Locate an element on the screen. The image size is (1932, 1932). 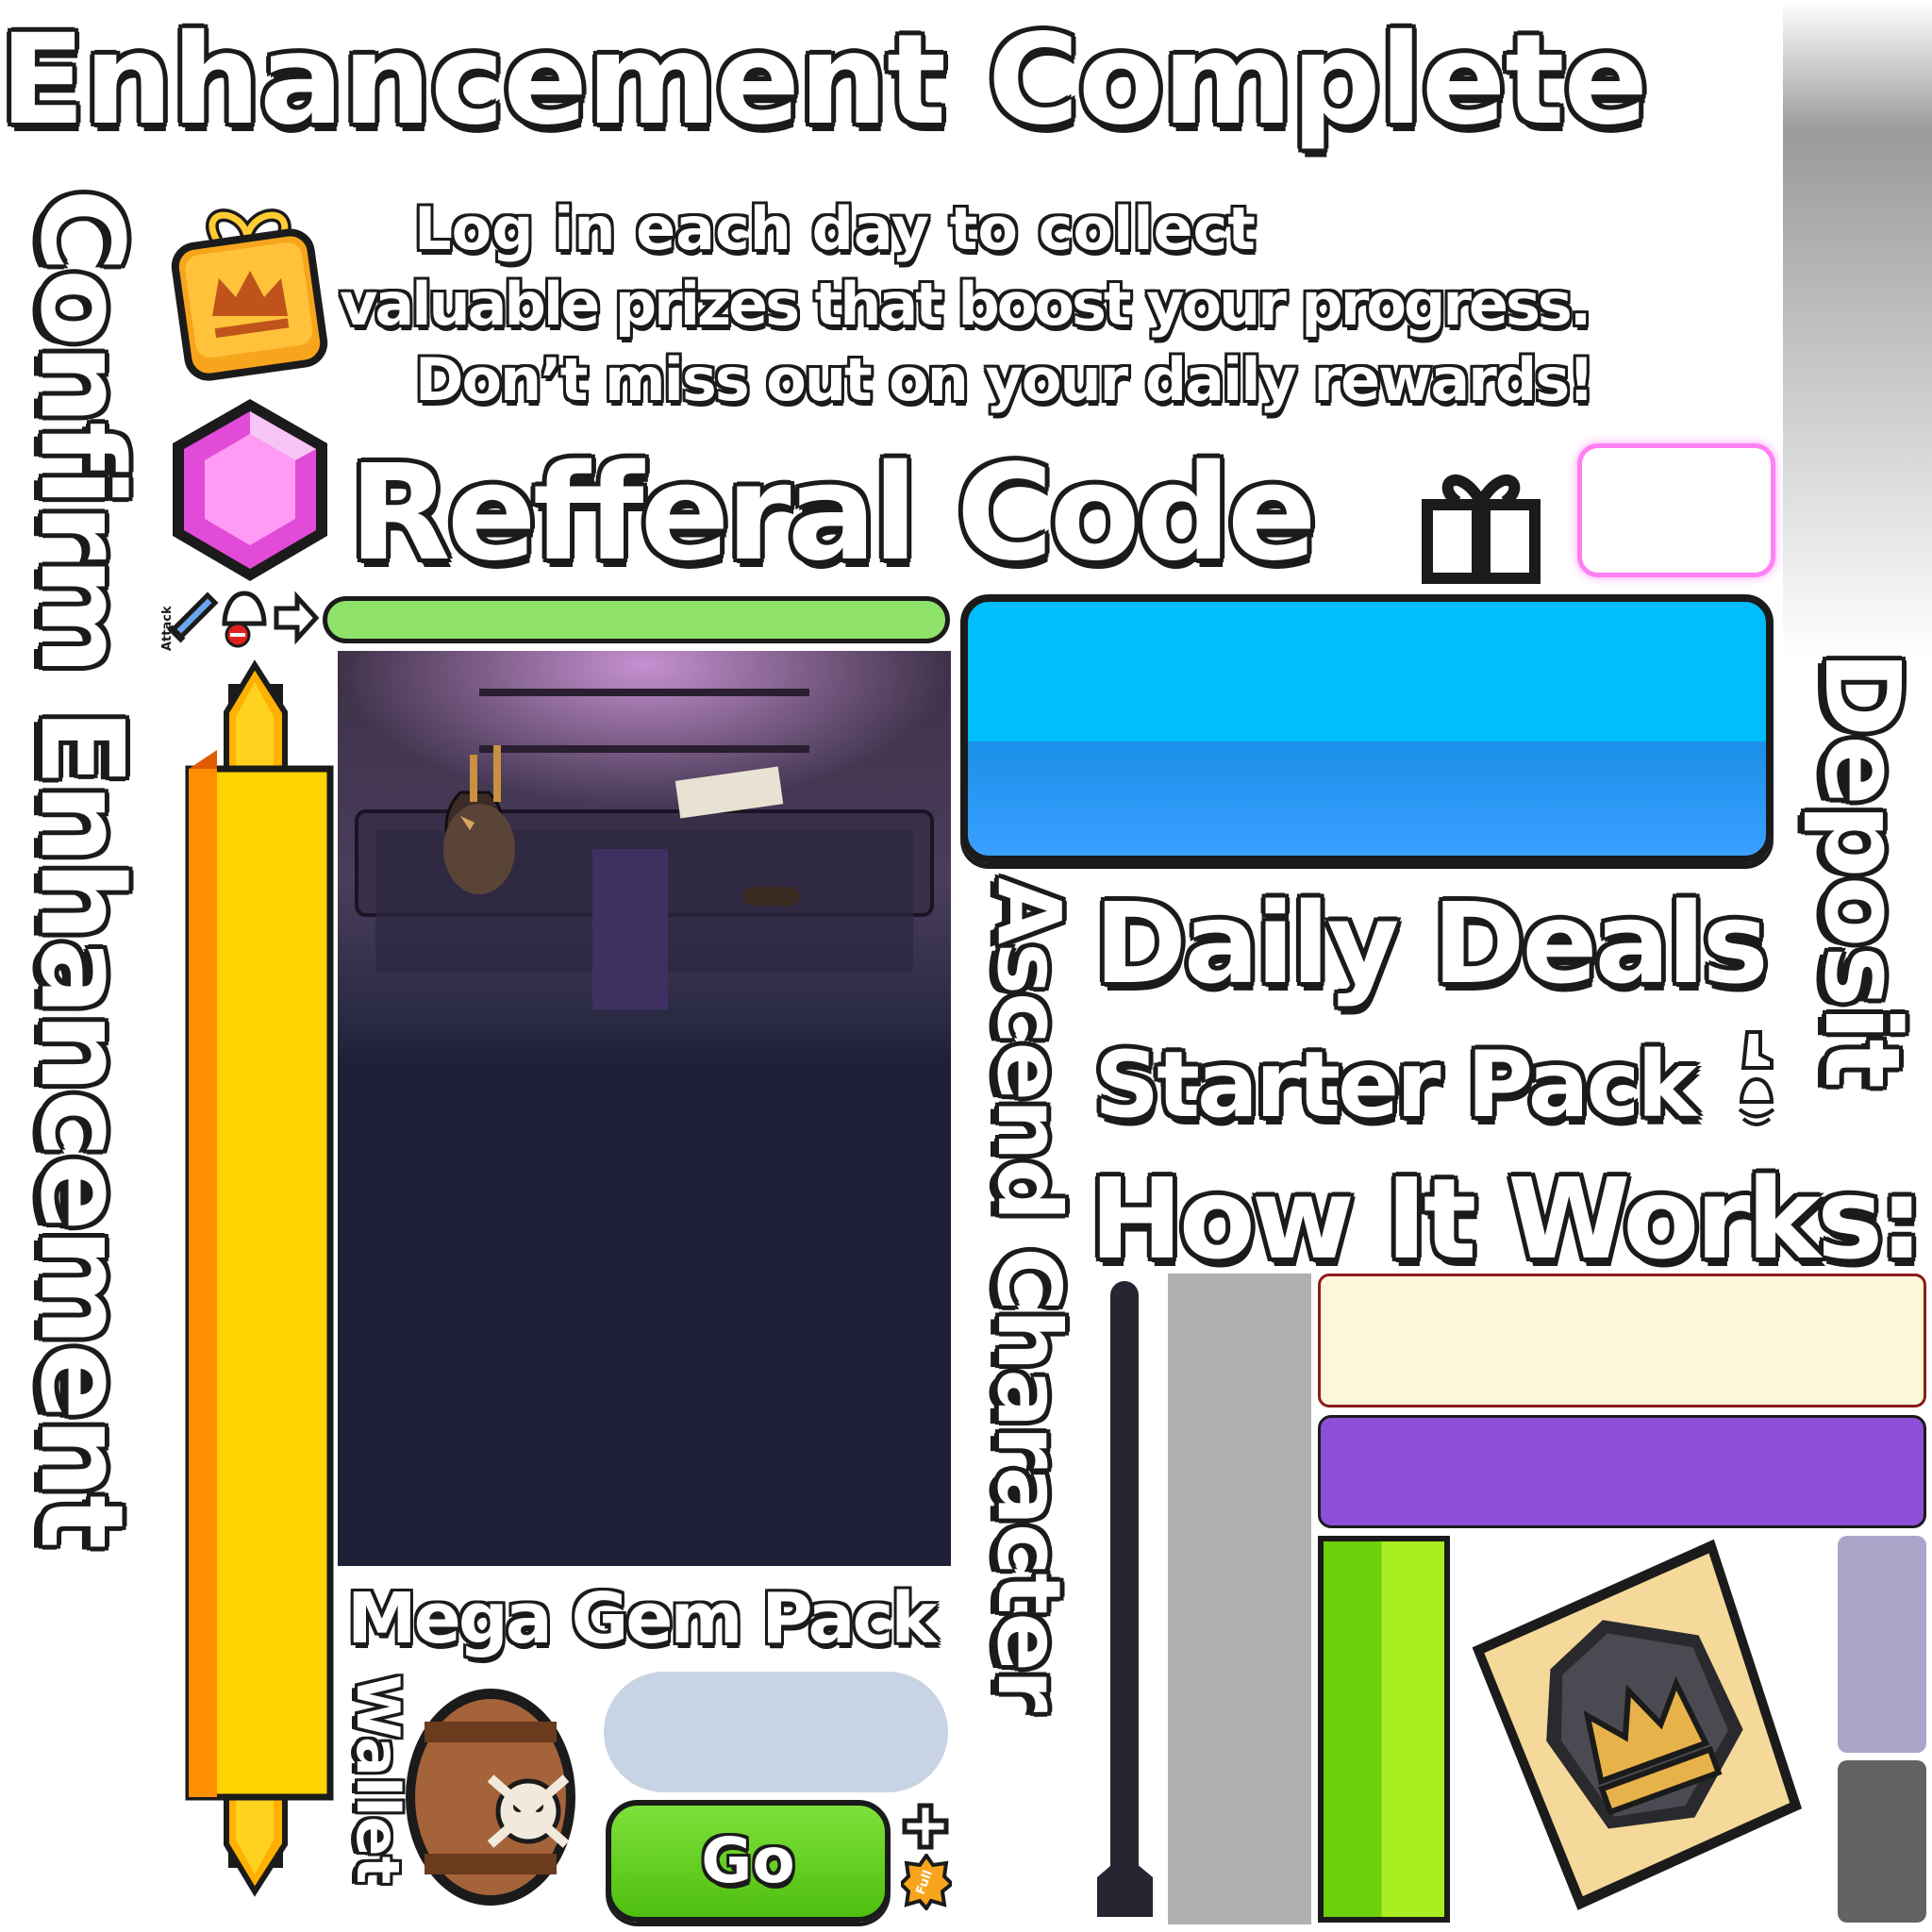
dark-gray-slot is located at coordinates (1882, 1841).